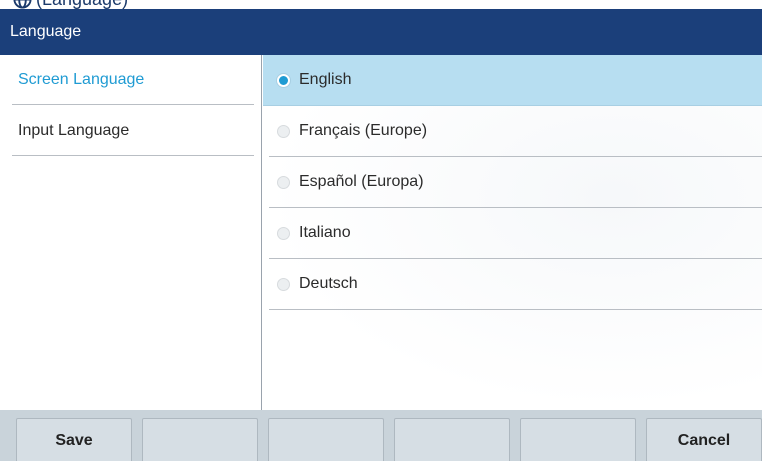  What do you see at coordinates (381, 32) in the screenshot?
I see `title-bar: Language` at bounding box center [381, 32].